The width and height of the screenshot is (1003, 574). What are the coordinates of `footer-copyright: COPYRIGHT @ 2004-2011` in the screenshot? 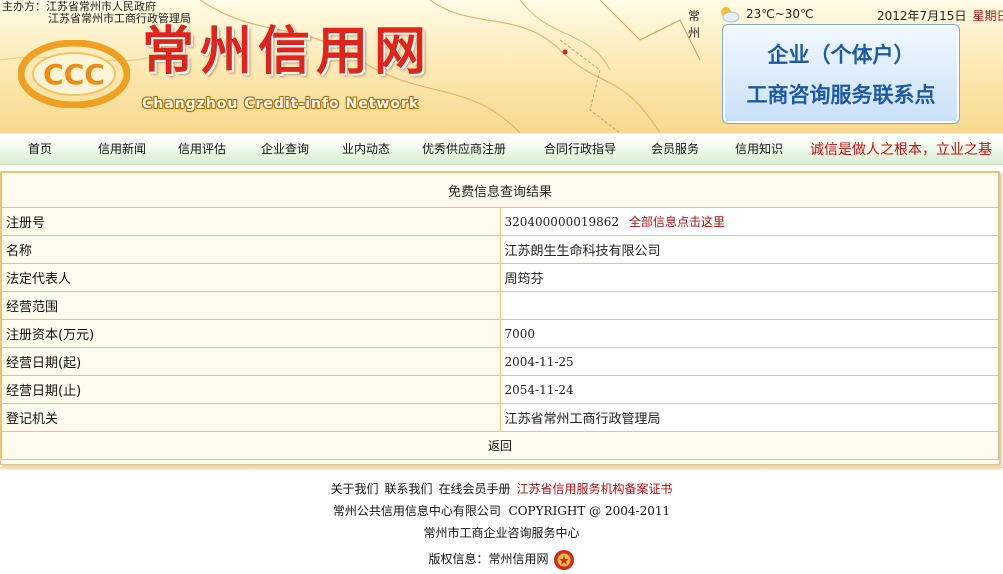 It's located at (589, 511).